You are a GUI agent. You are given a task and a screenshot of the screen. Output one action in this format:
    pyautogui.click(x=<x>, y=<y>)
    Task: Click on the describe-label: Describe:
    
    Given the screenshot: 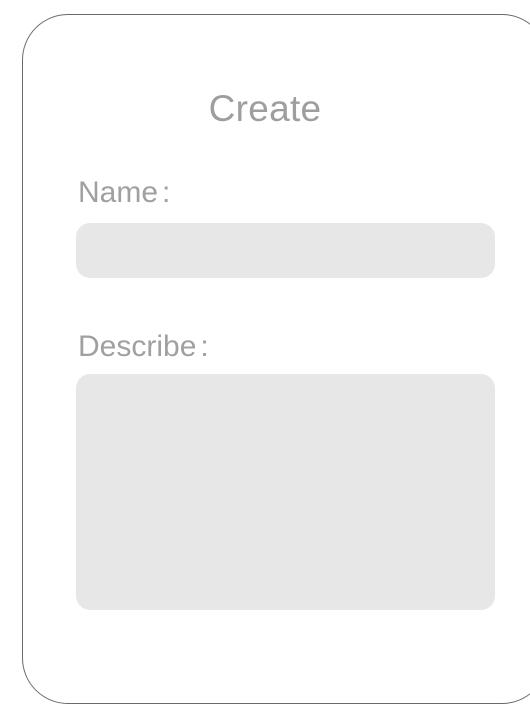 What is the action you would take?
    pyautogui.click(x=143, y=347)
    